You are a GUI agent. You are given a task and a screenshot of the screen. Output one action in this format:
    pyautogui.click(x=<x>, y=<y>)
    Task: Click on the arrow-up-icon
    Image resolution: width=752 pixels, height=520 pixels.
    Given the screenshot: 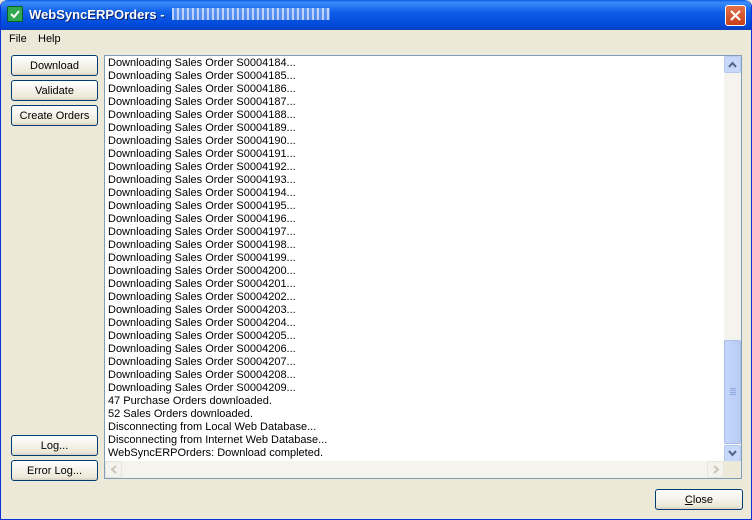 What is the action you would take?
    pyautogui.click(x=732, y=64)
    